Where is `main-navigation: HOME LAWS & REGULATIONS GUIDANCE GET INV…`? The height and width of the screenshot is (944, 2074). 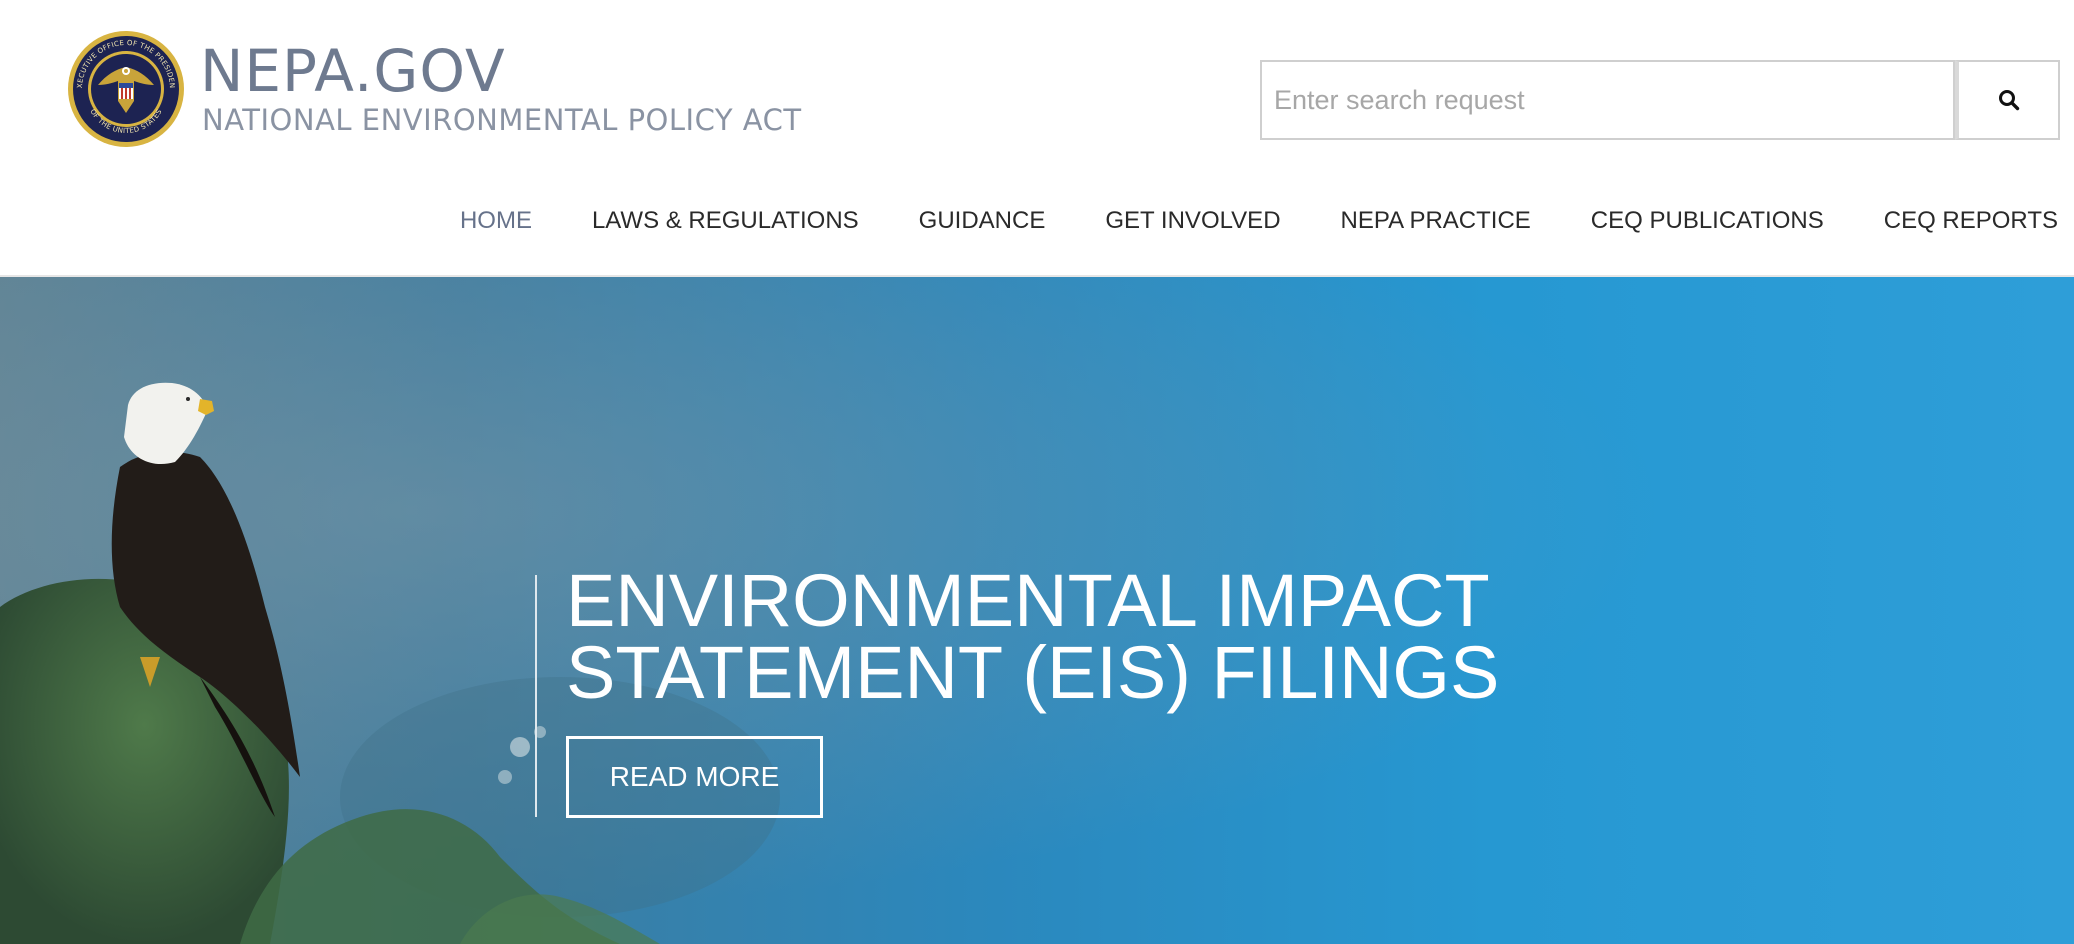
main-navigation: HOME LAWS & REGULATIONS GUIDANCE GET INV… is located at coordinates (1259, 221).